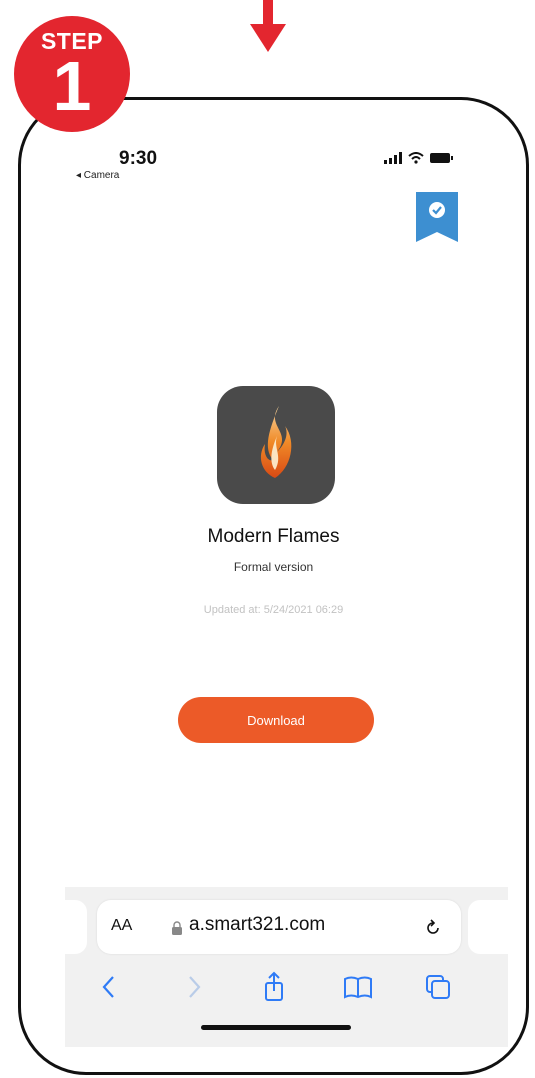  What do you see at coordinates (416, 158) in the screenshot?
I see `wifi-icon` at bounding box center [416, 158].